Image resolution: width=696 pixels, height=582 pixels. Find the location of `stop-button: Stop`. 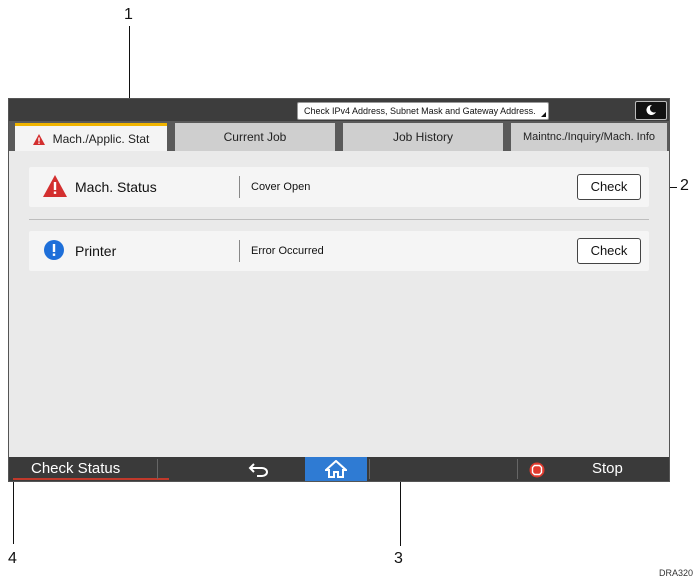

stop-button: Stop is located at coordinates (622, 469).